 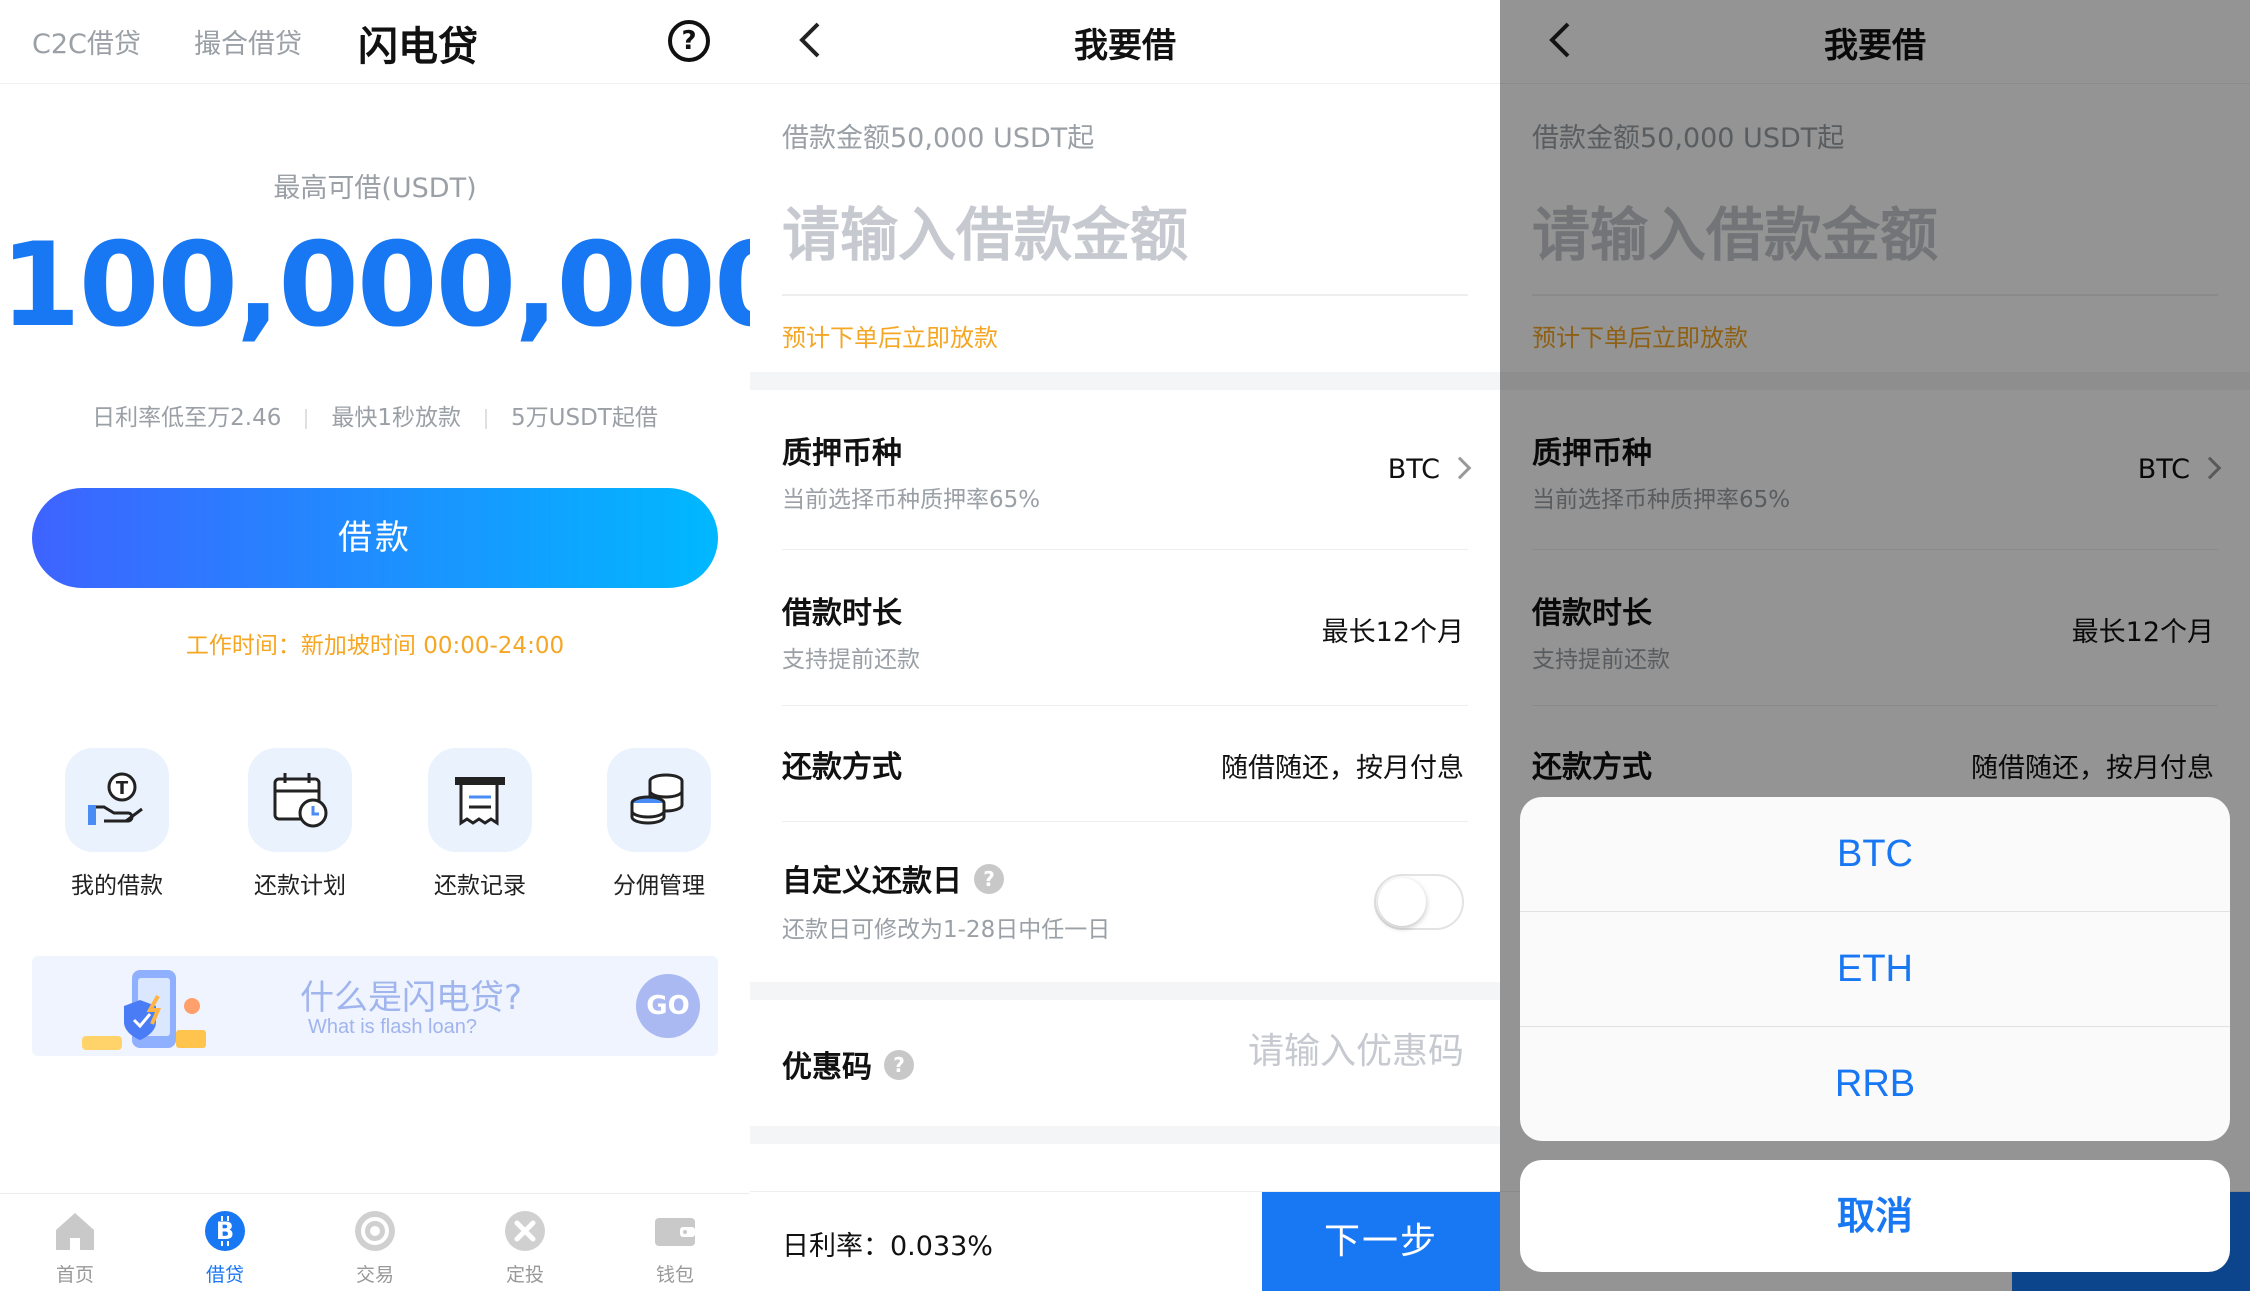 I want to click on nav-trade: 交易, so click(x=375, y=1247).